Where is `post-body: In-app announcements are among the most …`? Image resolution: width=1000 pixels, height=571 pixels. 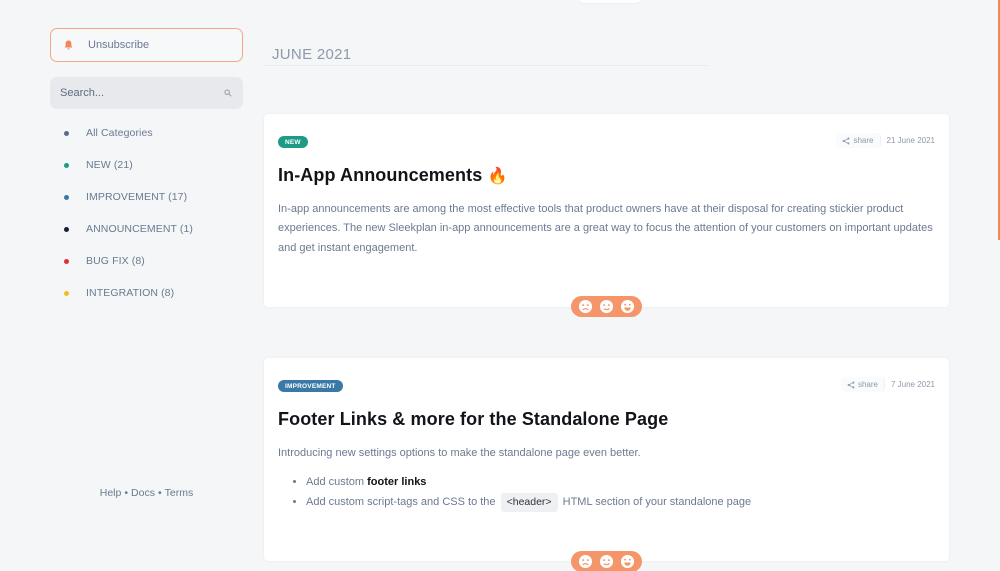
post-body: In-app announcements are among the most … is located at coordinates (605, 228).